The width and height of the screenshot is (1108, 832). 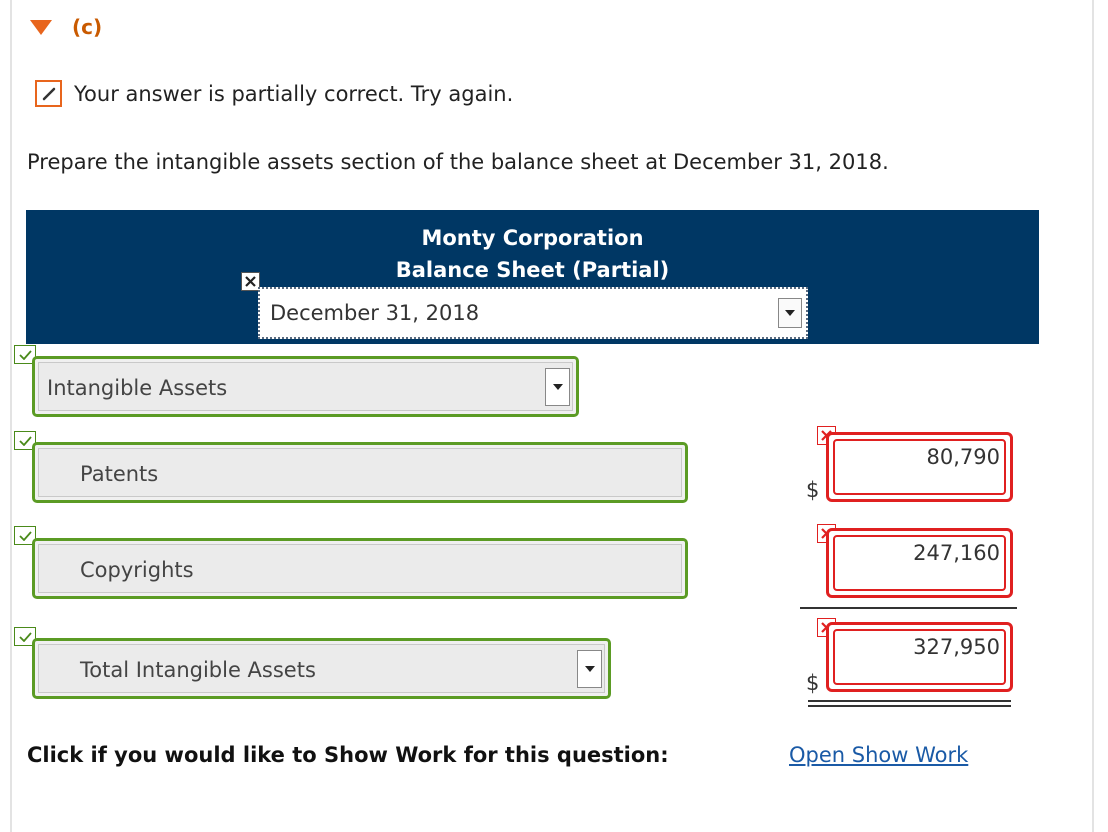 I want to click on right-border, so click(x=1093, y=416).